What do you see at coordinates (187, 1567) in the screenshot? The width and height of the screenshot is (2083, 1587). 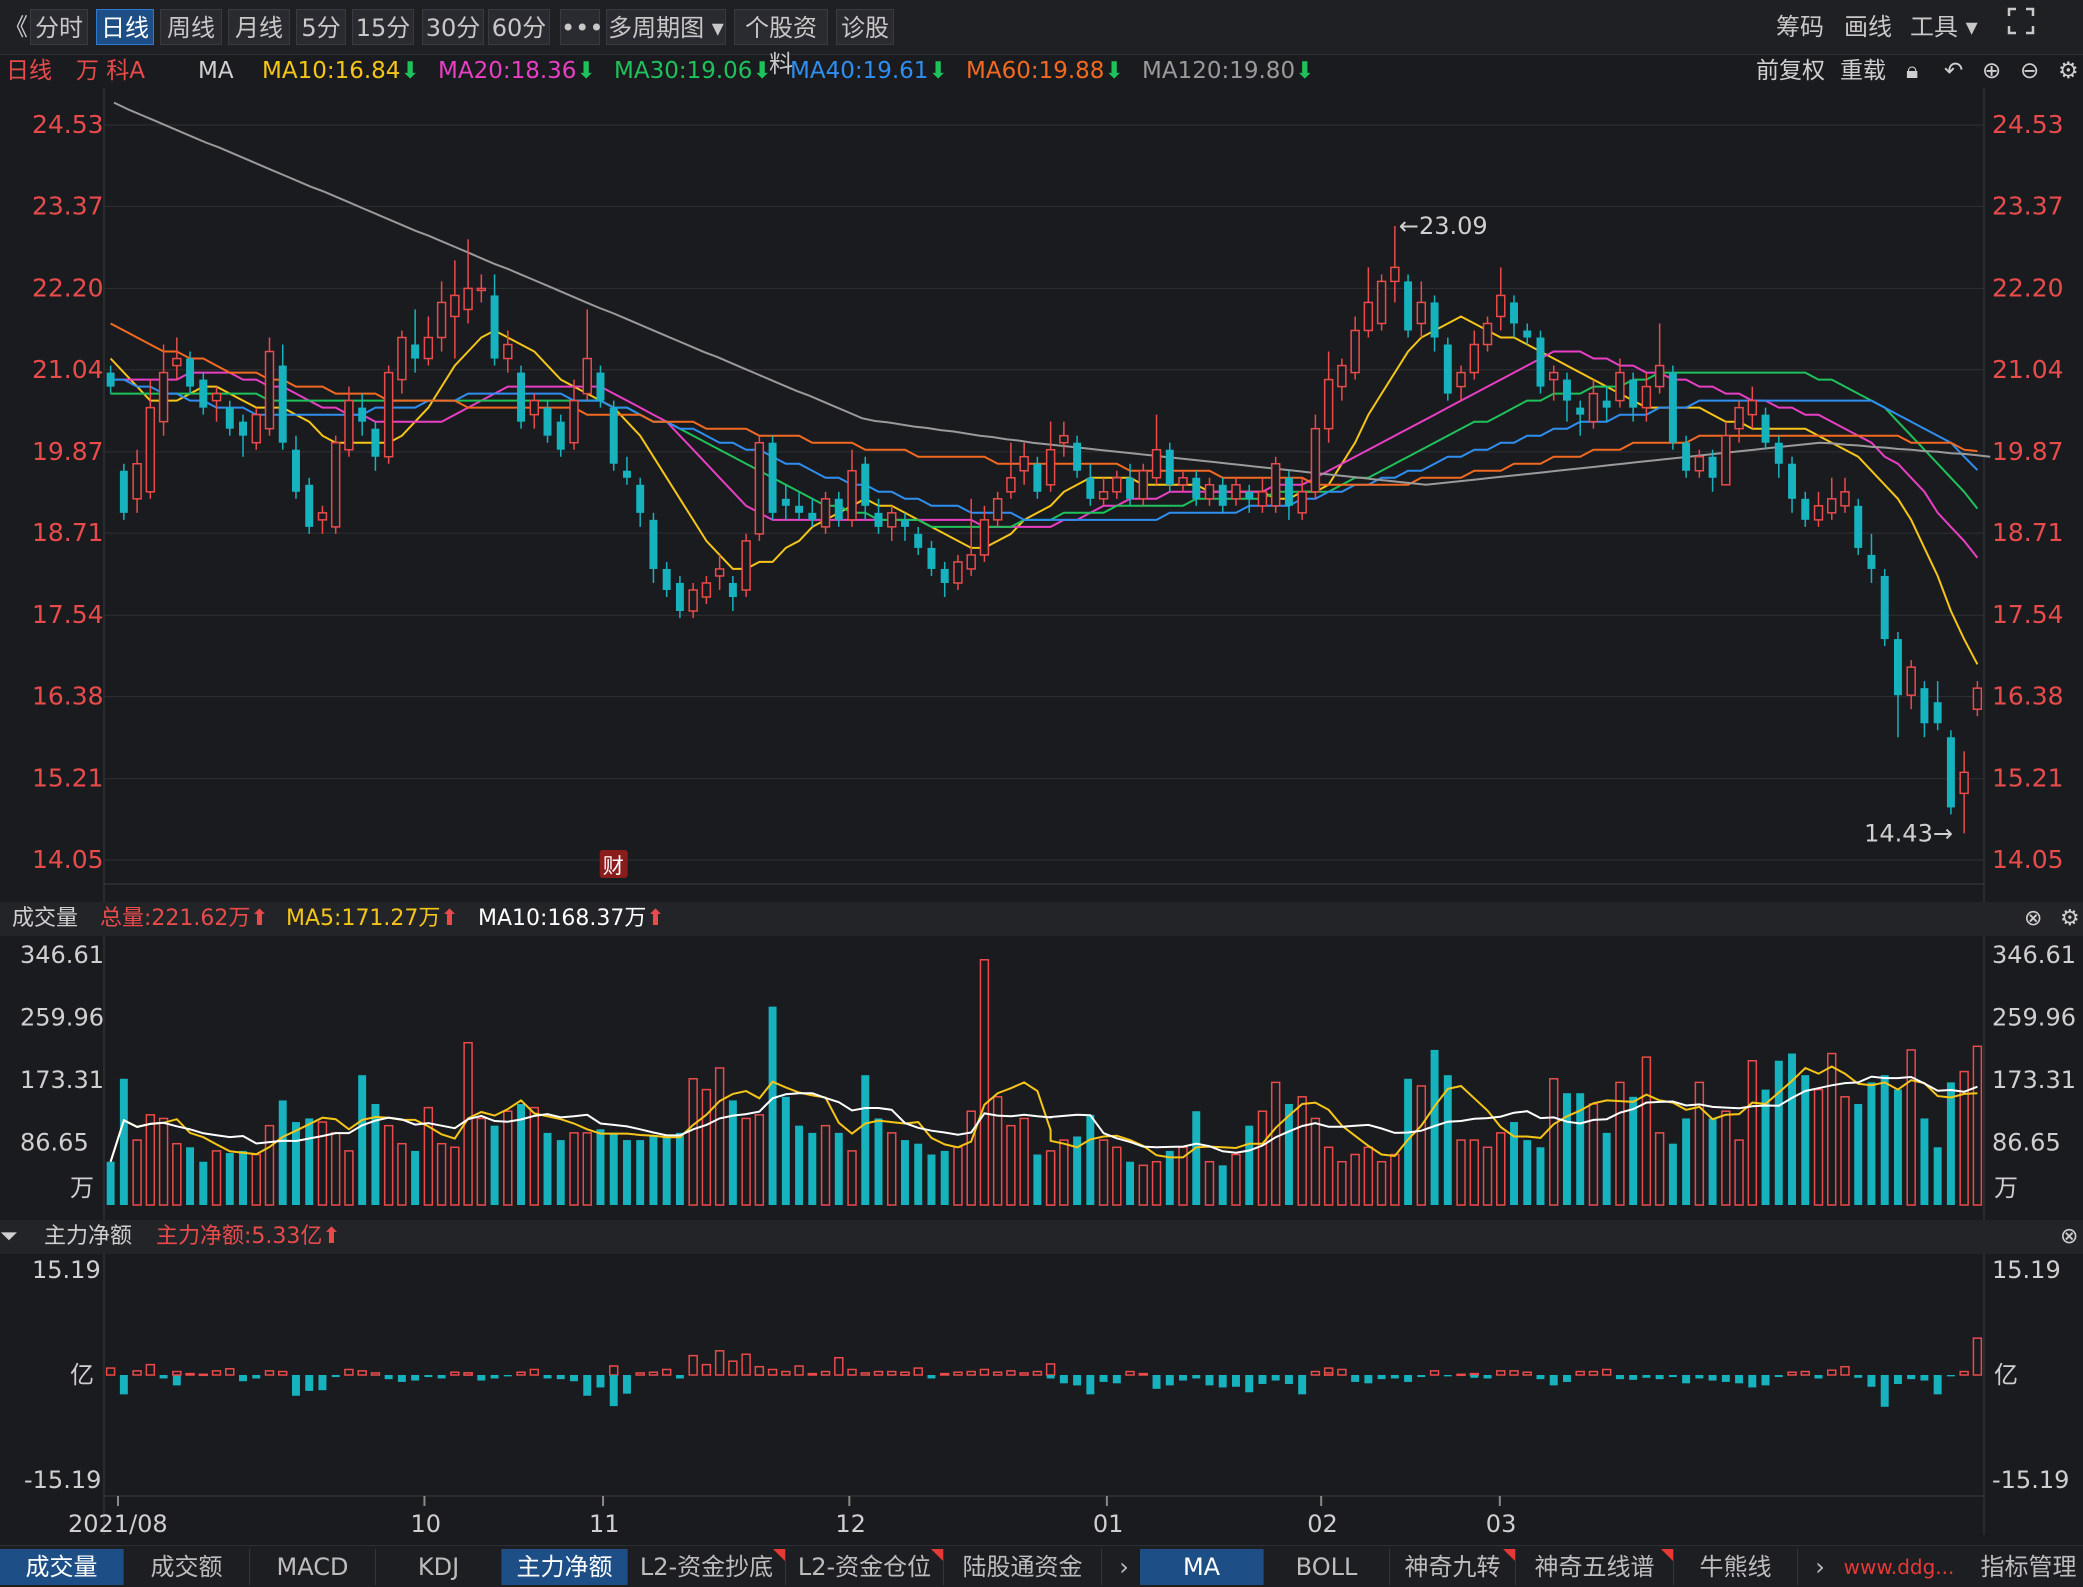 I see `indicator-tab-1: 成交额` at bounding box center [187, 1567].